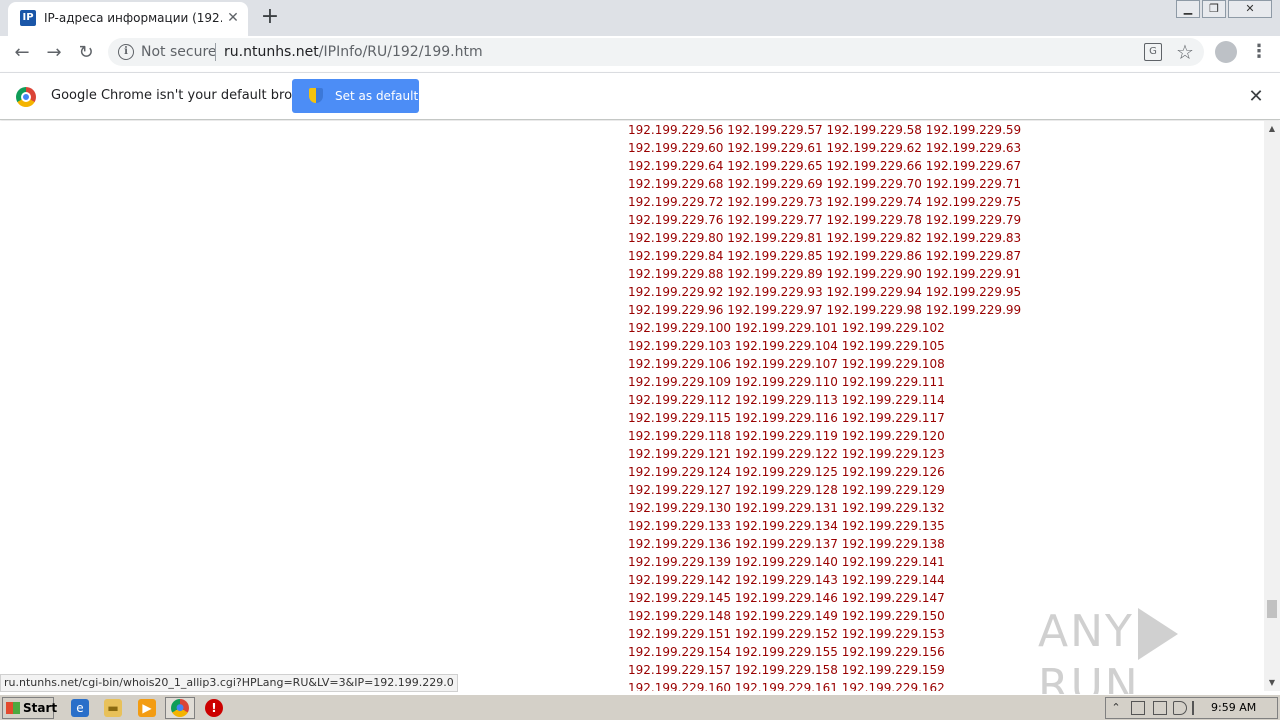  I want to click on tab-close-icon: ✕, so click(233, 18).